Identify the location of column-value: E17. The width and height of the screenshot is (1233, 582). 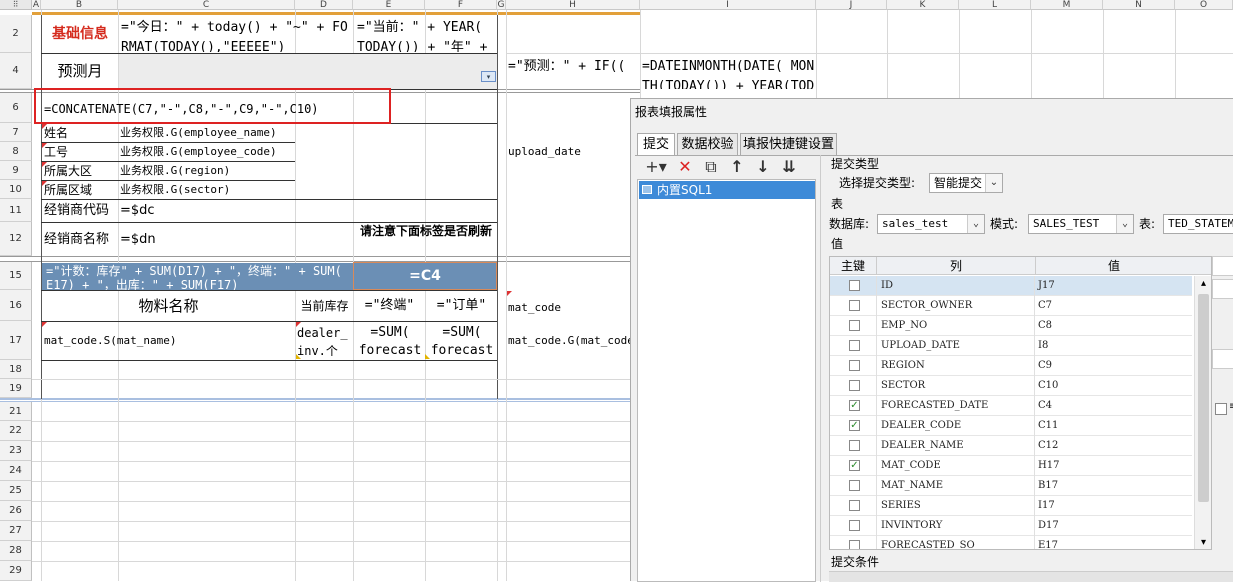
(1048, 542).